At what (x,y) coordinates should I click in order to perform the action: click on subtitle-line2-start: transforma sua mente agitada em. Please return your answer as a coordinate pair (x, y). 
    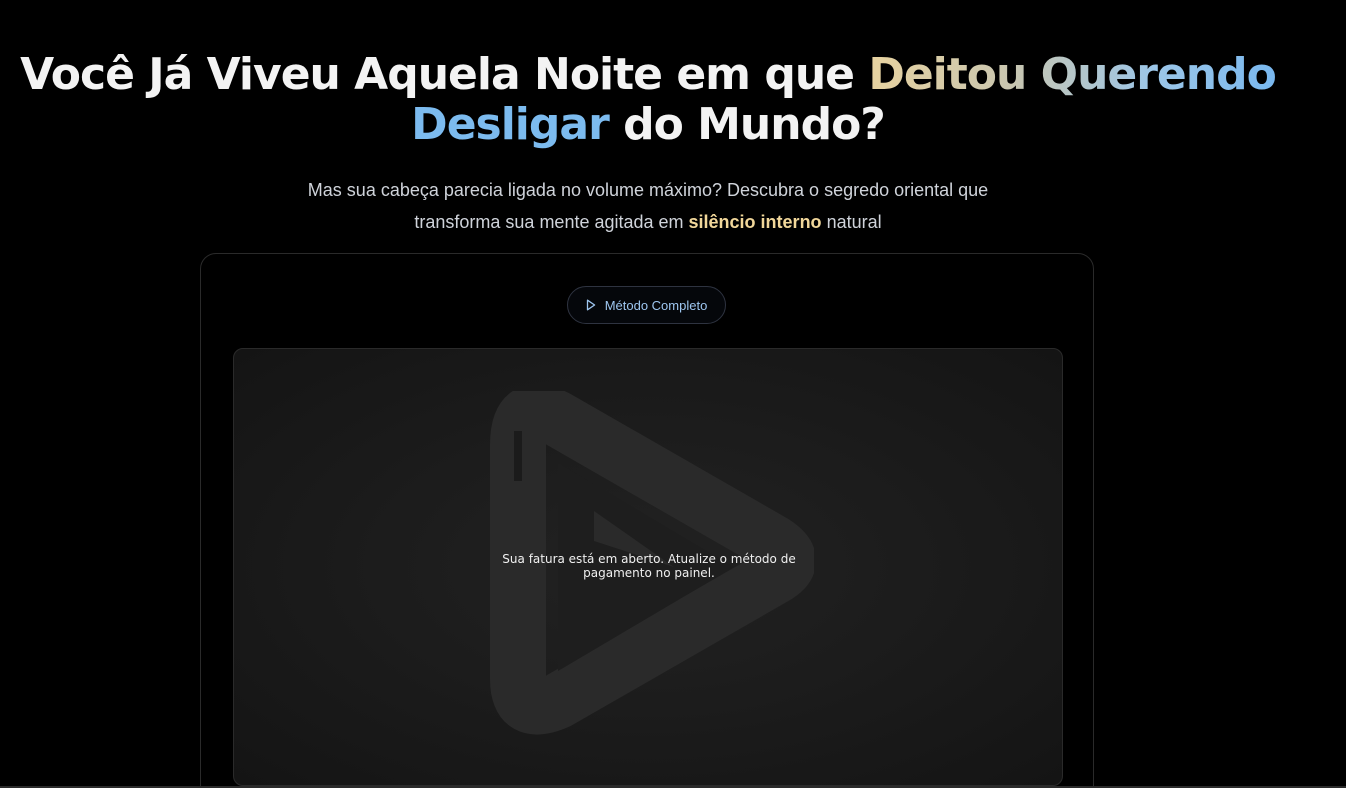
    Looking at the image, I should click on (551, 222).